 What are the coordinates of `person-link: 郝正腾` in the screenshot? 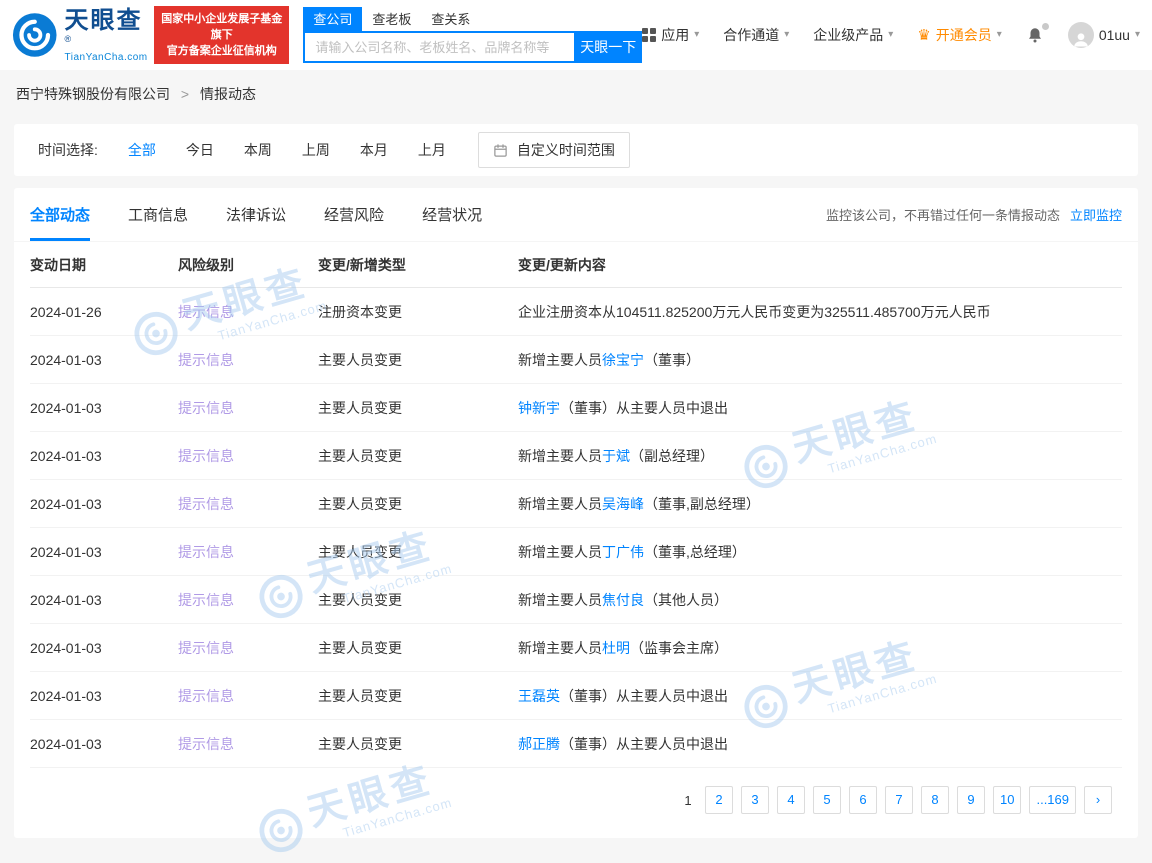 It's located at (539, 744).